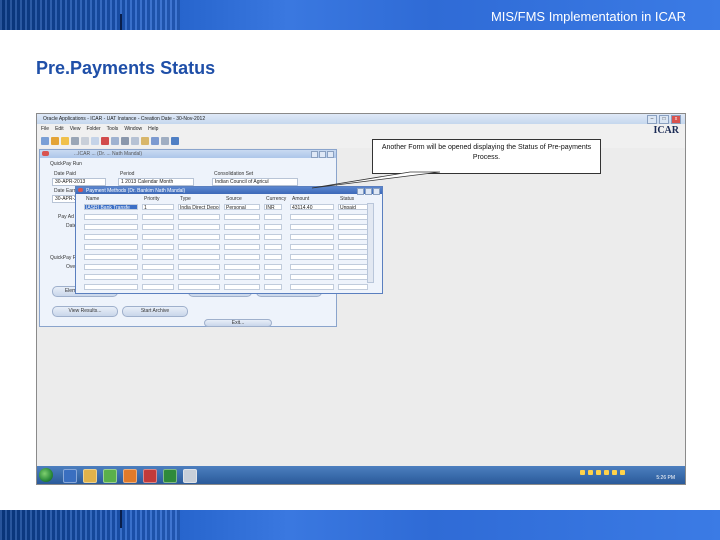 This screenshot has height=540, width=720. I want to click on media-taskbar-icon, so click(110, 476).